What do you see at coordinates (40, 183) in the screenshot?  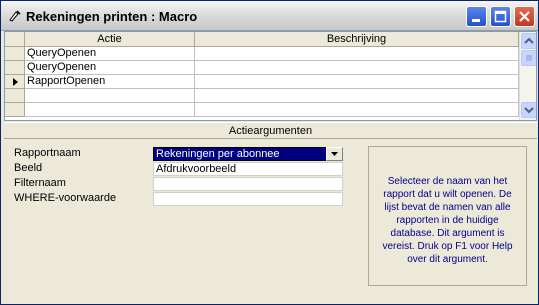 I see `filternaam-label: Filternaam` at bounding box center [40, 183].